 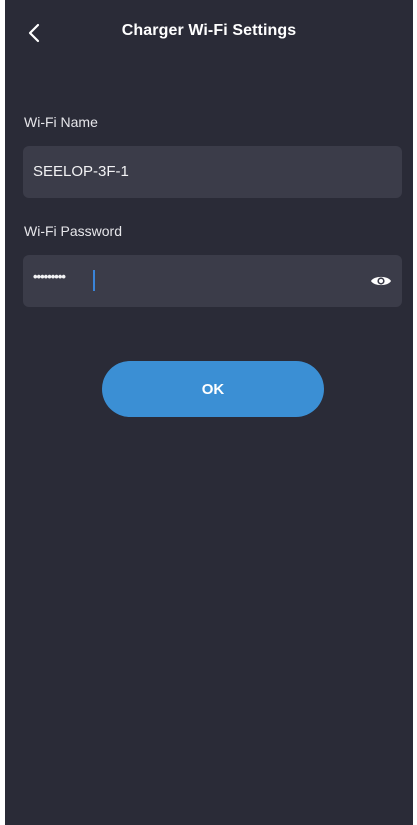 I want to click on wifi-password-label: Wi-Fi Password, so click(x=73, y=231).